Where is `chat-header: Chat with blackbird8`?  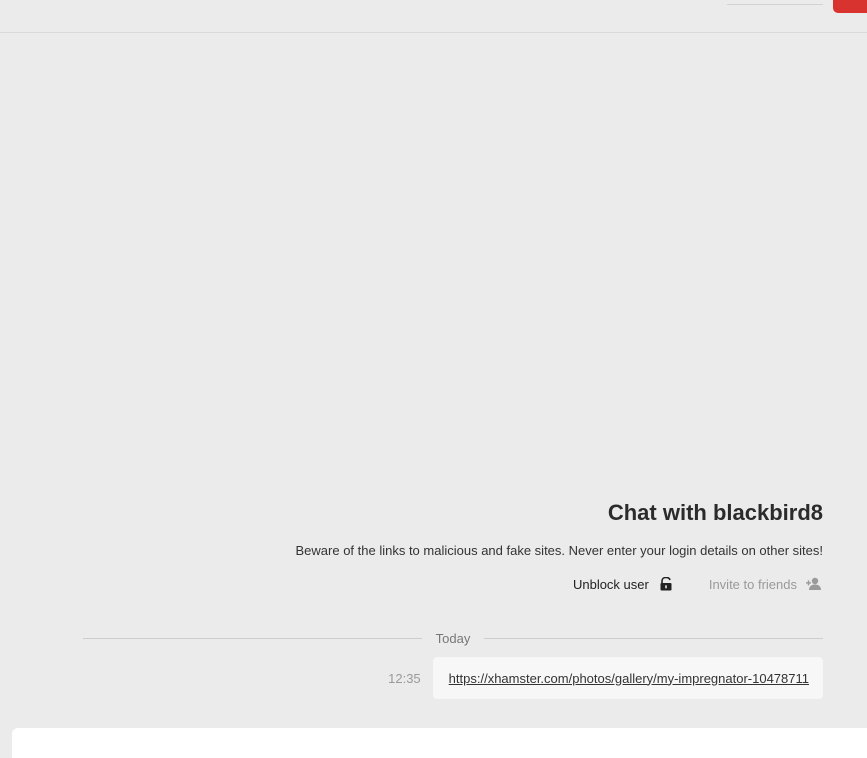 chat-header: Chat with blackbird8 is located at coordinates (715, 513).